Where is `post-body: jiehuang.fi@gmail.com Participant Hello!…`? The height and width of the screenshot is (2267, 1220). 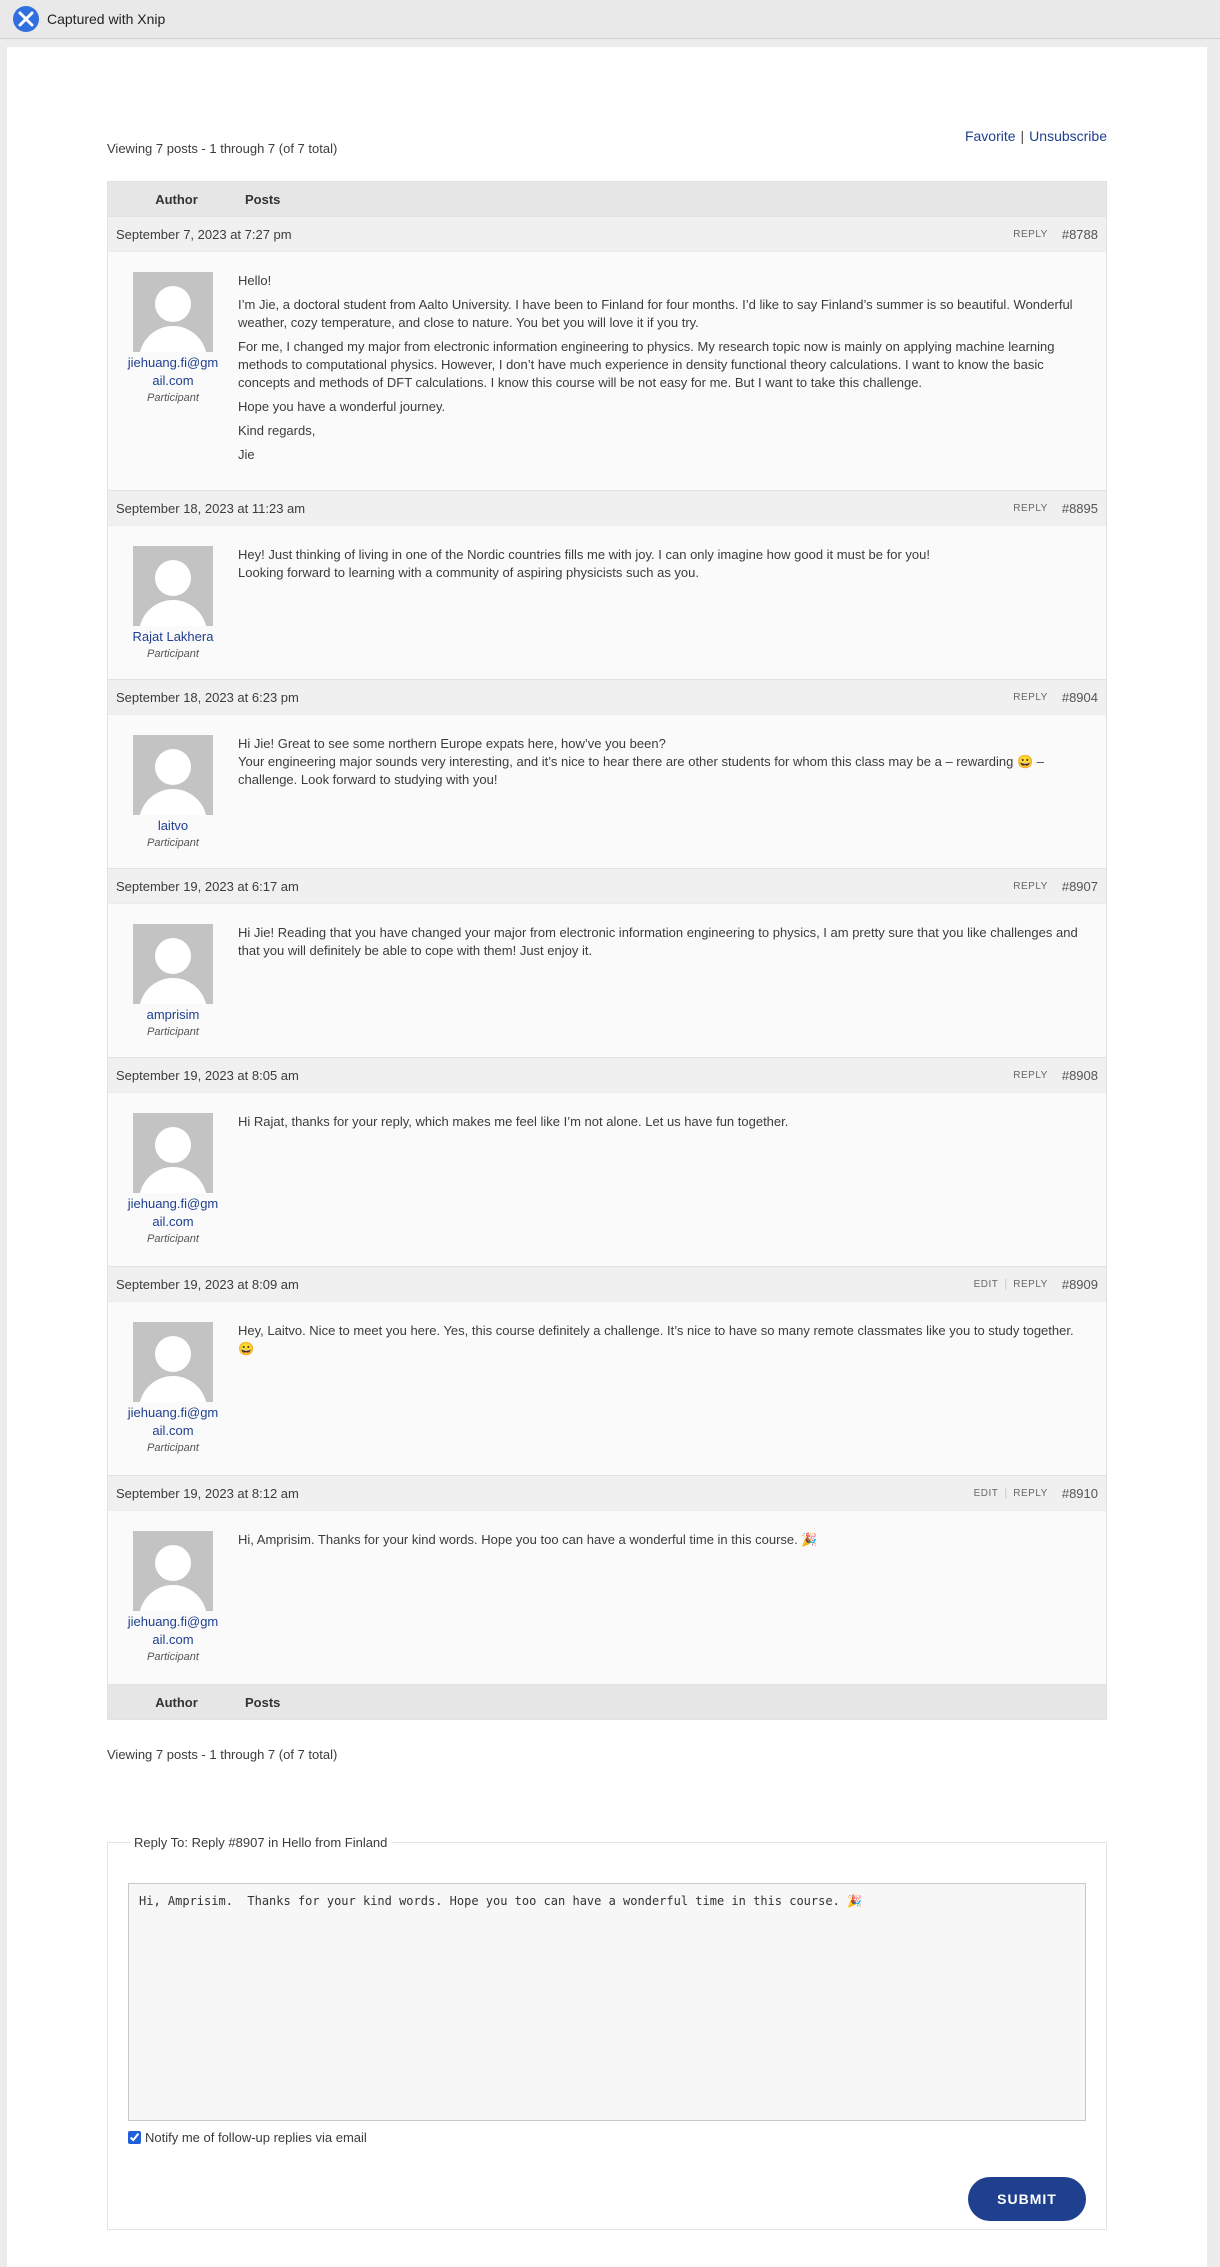 post-body: jiehuang.fi@gmail.com Participant Hello!… is located at coordinates (607, 370).